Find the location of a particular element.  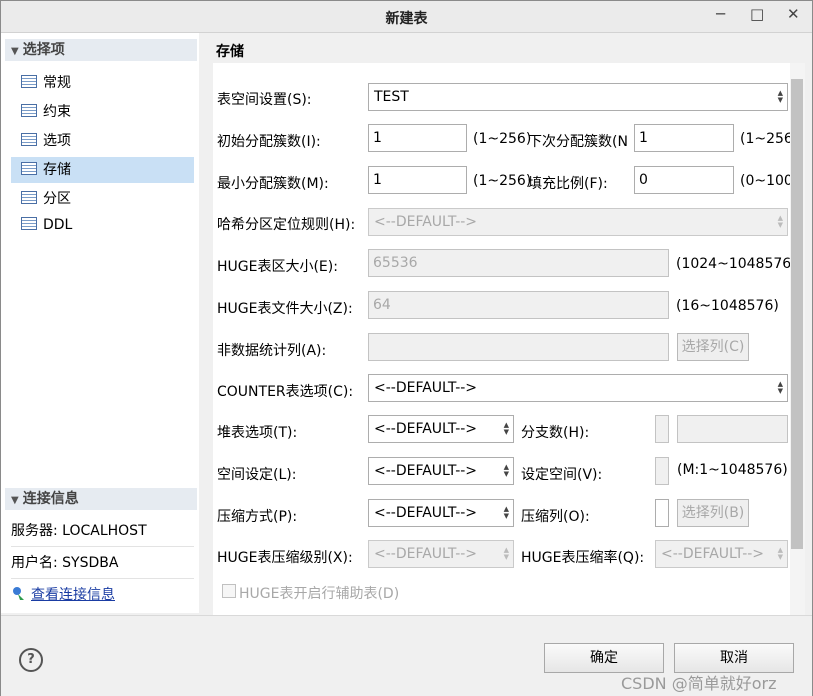

next-clusters-label: 下次分配簇数(N is located at coordinates (578, 142).